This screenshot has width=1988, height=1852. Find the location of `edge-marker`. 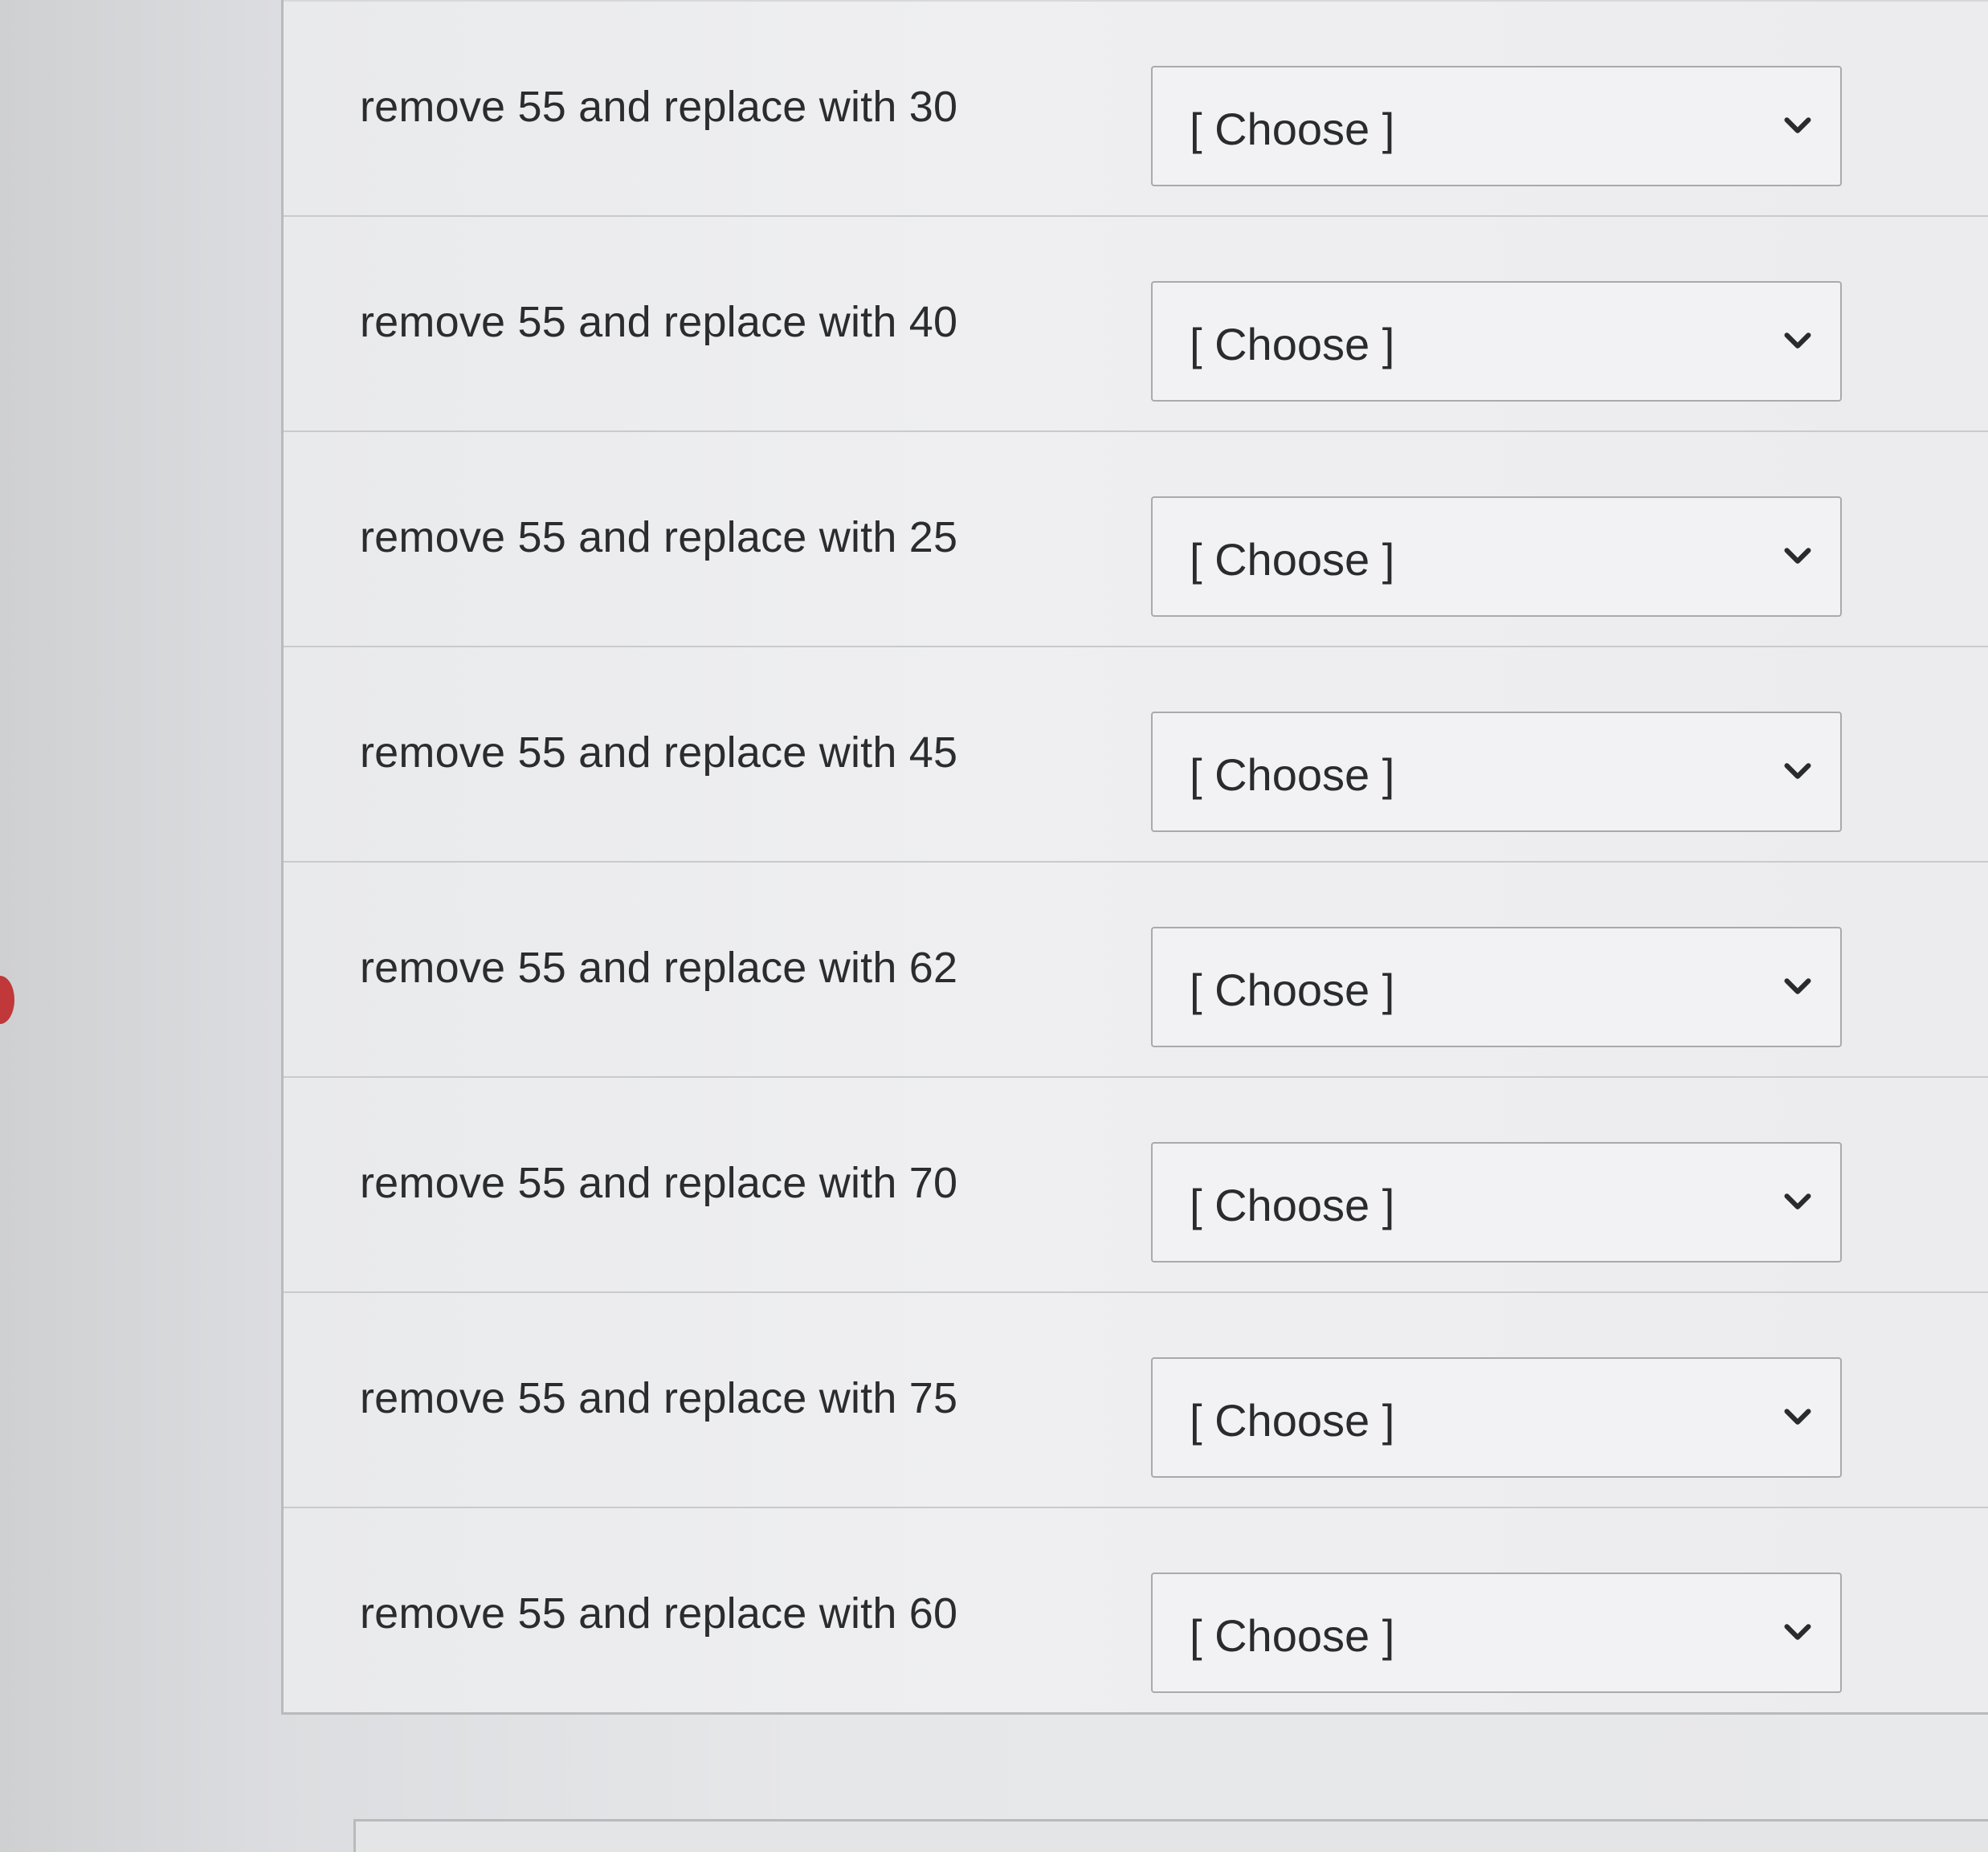

edge-marker is located at coordinates (7, 1000).